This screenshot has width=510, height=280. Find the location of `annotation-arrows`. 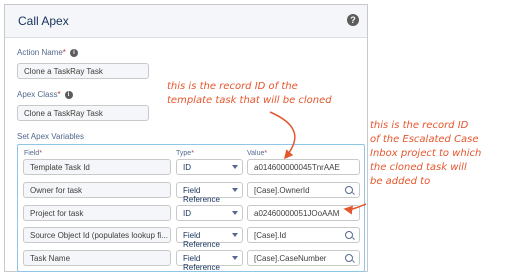

annotation-arrows is located at coordinates (318, 163).